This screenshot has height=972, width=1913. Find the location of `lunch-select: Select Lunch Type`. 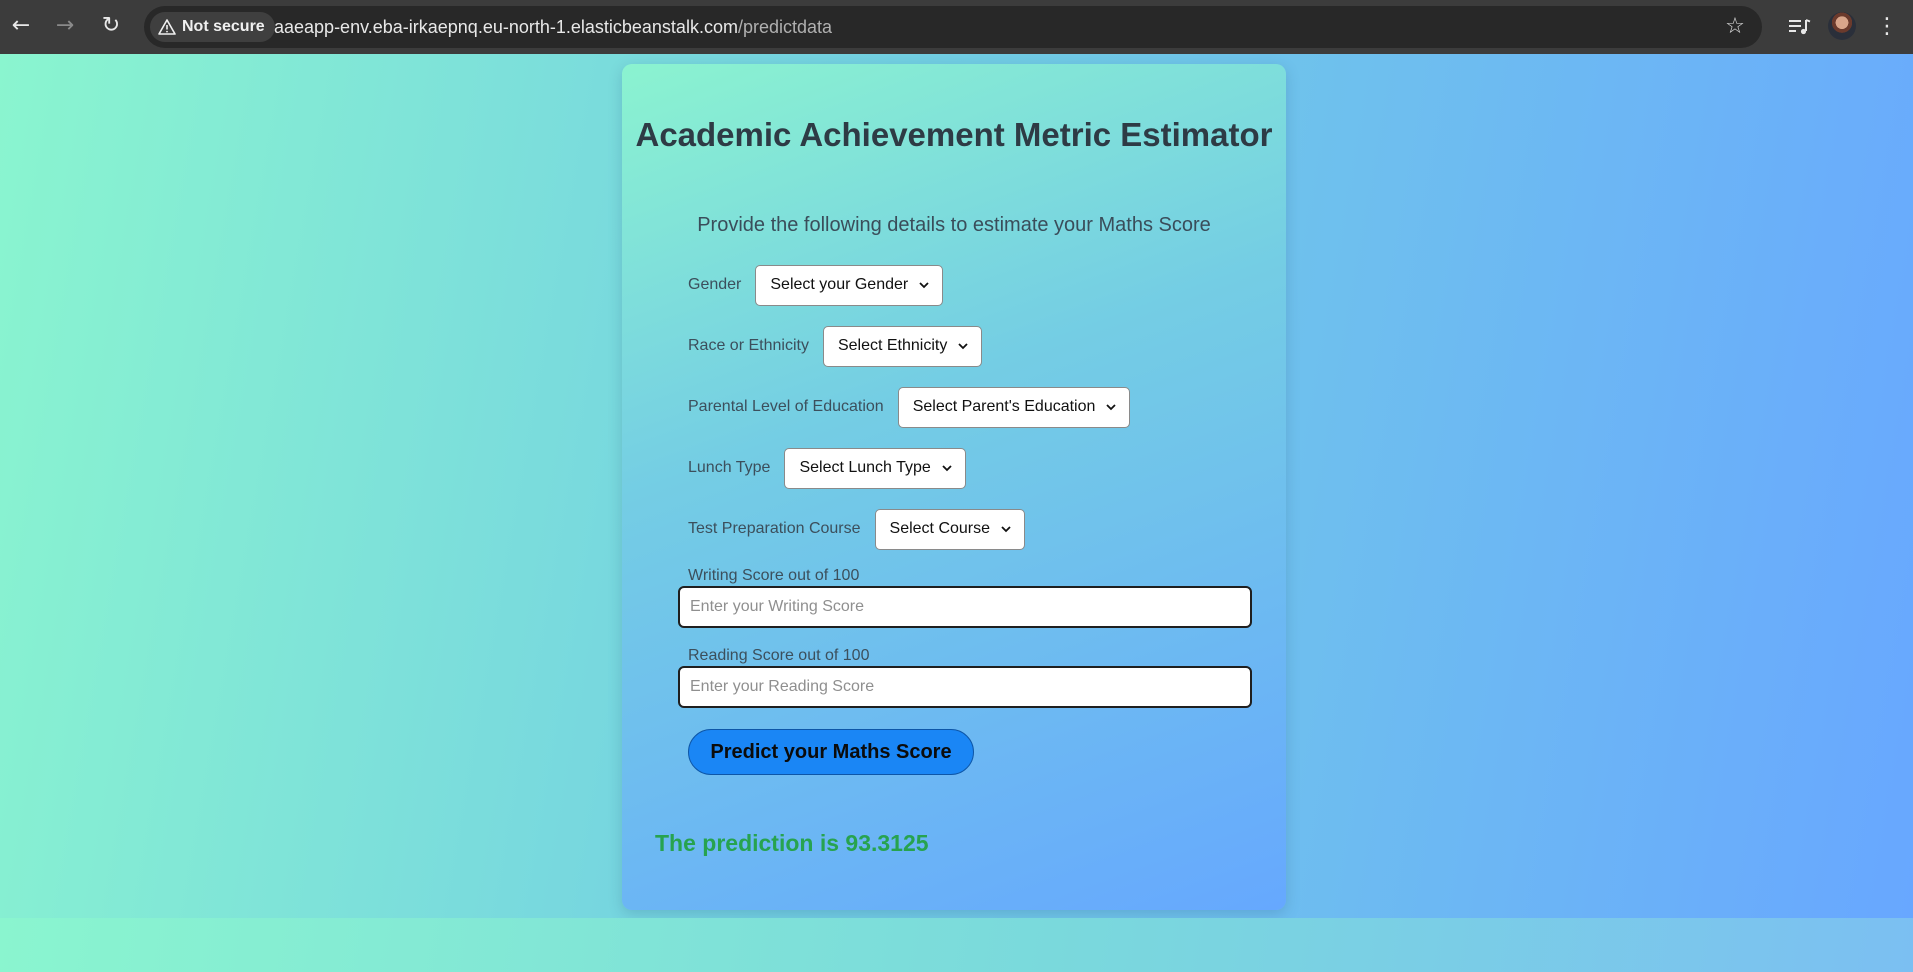

lunch-select: Select Lunch Type is located at coordinates (875, 468).